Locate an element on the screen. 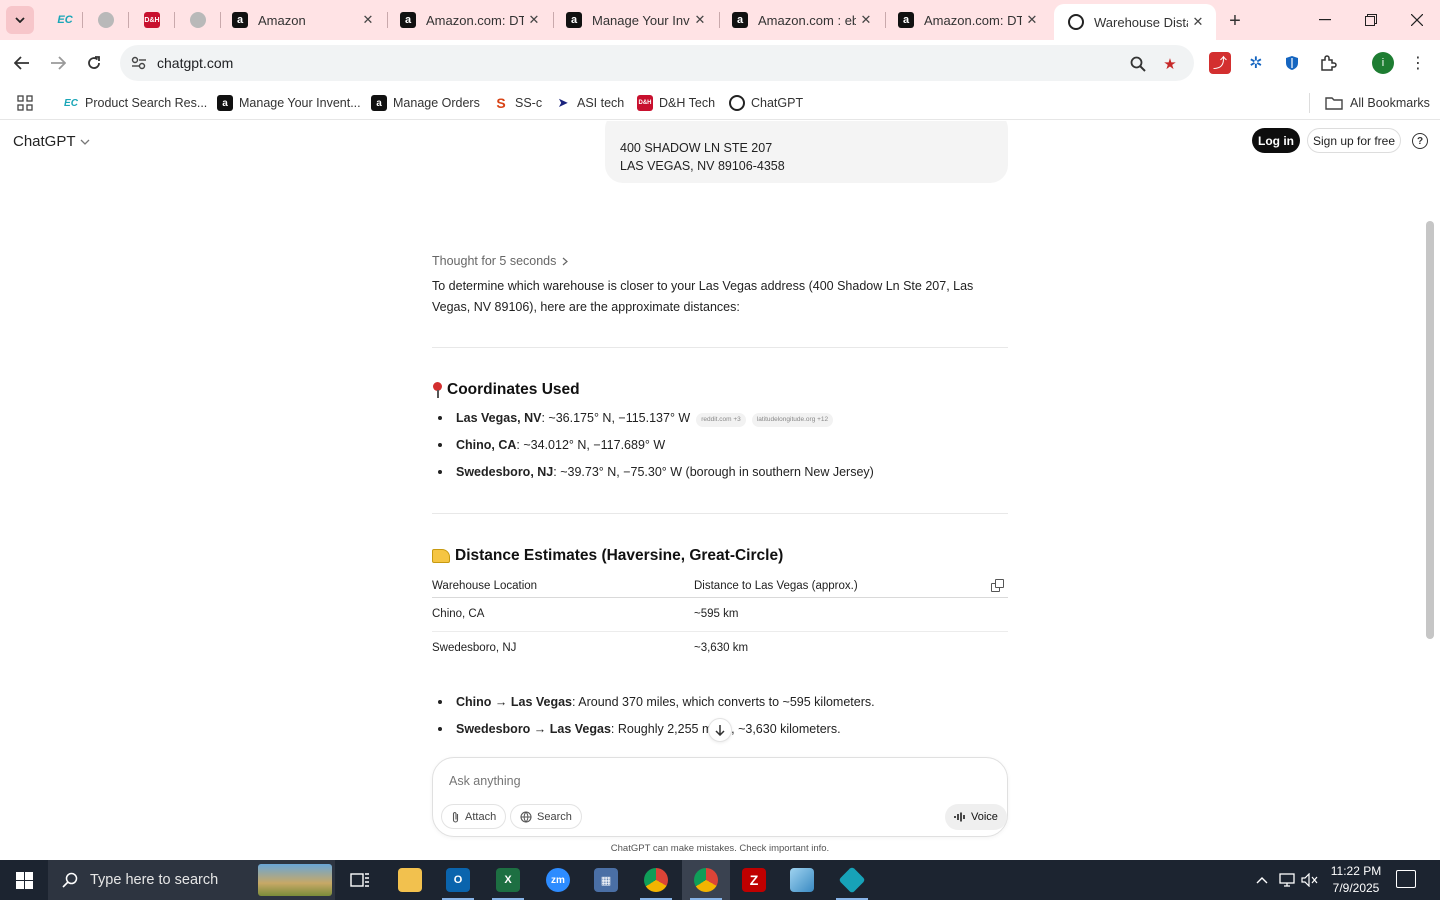  network-icon is located at coordinates (1287, 880).